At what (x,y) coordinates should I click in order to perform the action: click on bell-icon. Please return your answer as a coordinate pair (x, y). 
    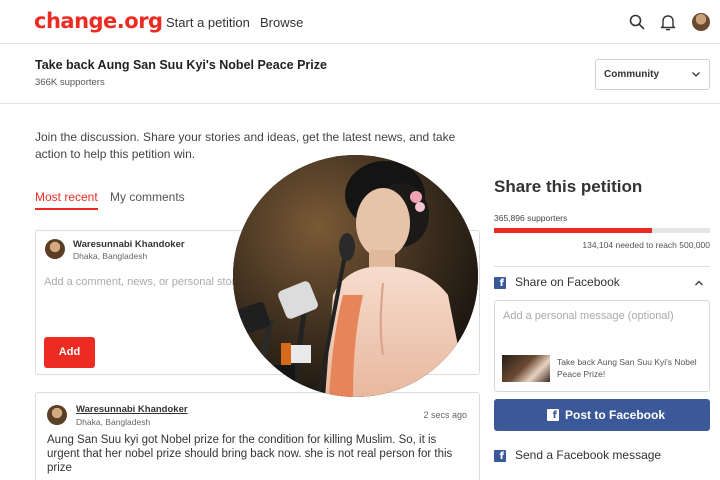
    Looking at the image, I should click on (668, 22).